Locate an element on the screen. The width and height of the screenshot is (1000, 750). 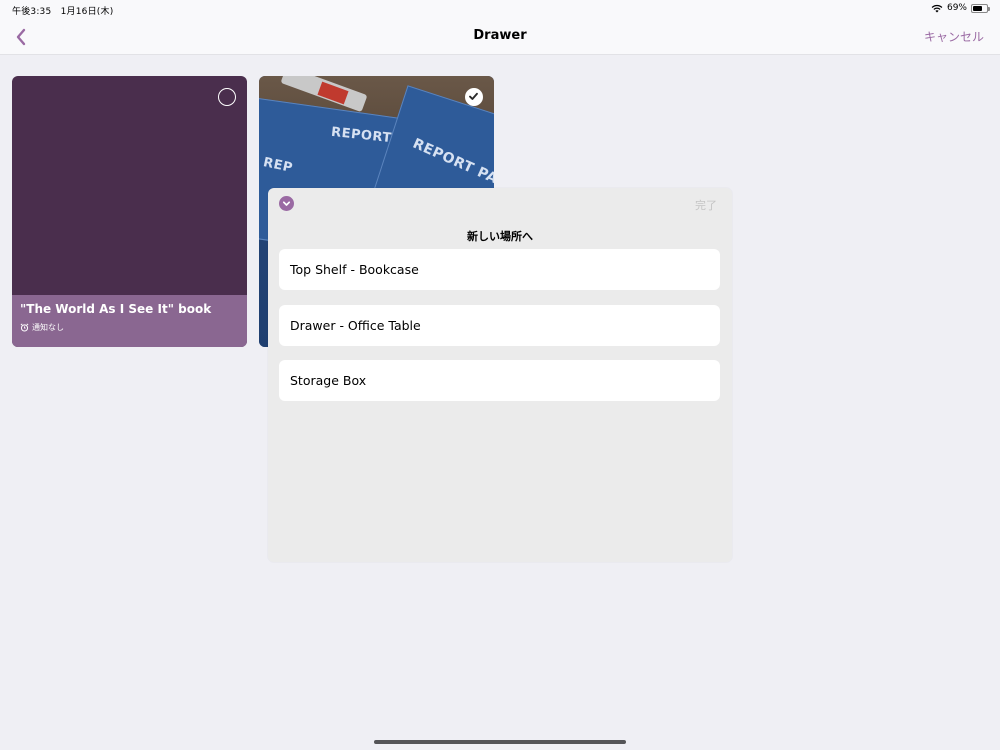
card-reminder-text: 通知なし is located at coordinates (48, 327).